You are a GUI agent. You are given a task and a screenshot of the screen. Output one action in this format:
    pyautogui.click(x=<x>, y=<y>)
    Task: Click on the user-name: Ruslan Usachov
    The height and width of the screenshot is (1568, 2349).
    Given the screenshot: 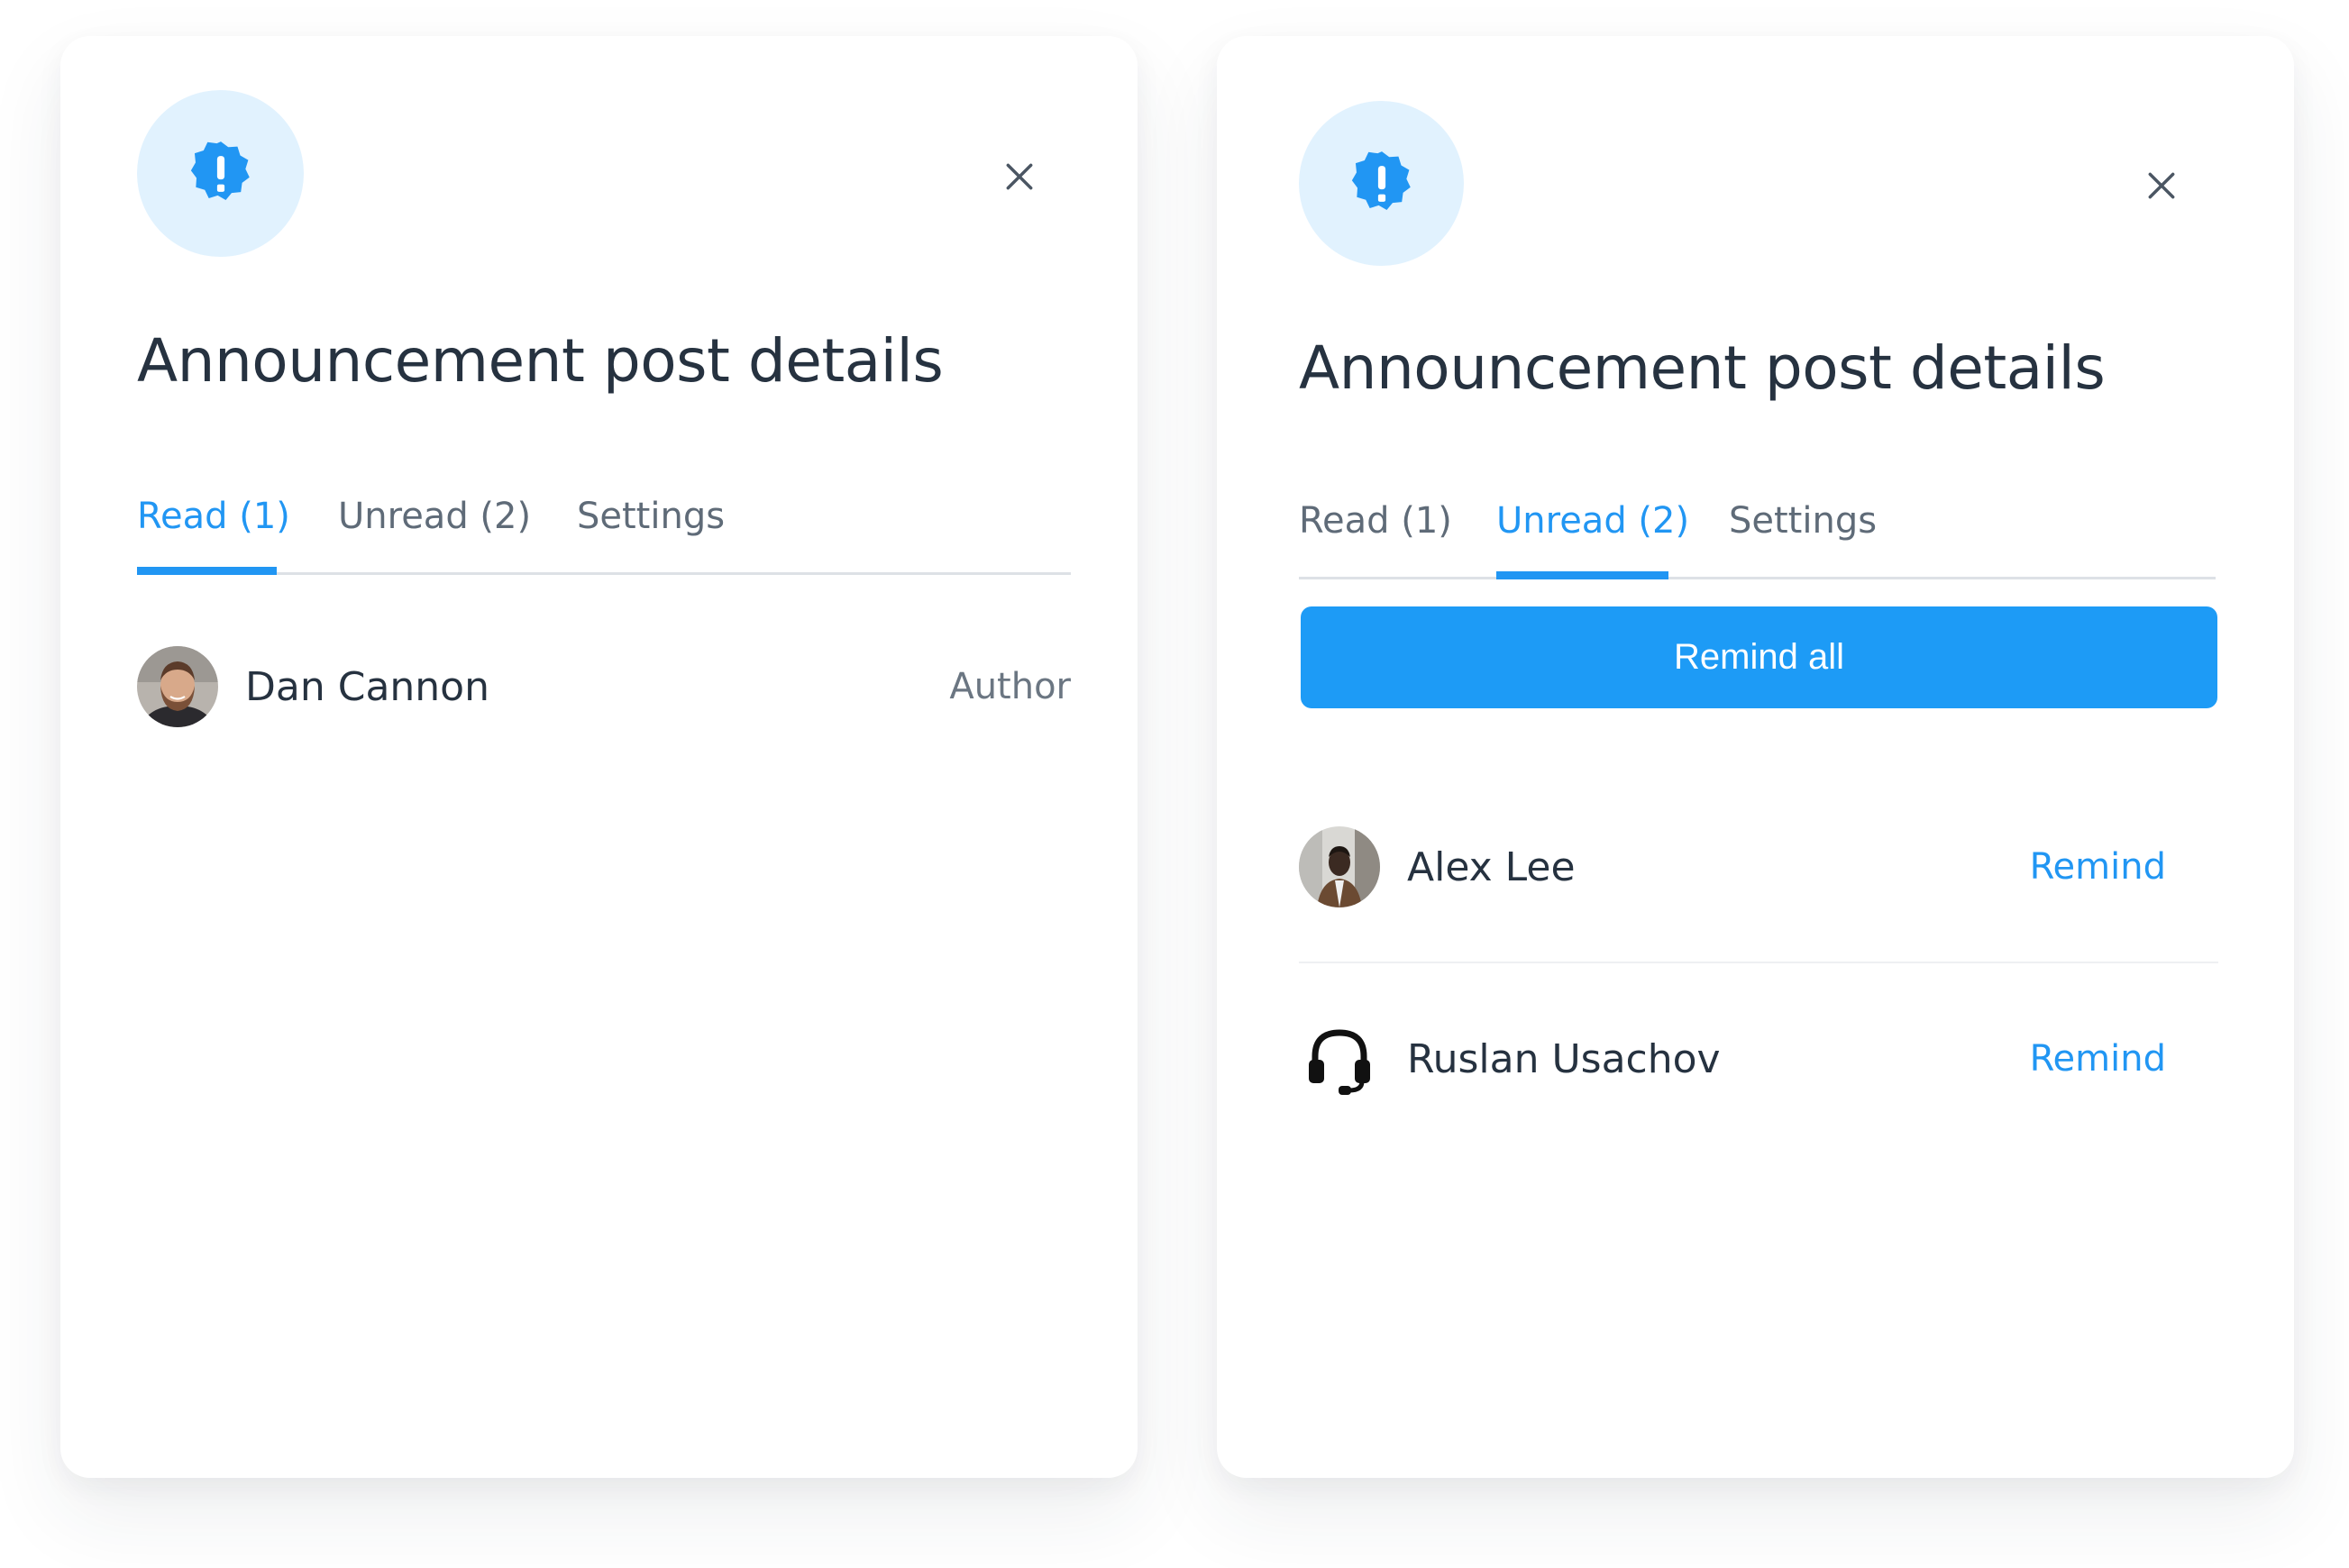 What is the action you would take?
    pyautogui.click(x=1564, y=1059)
    